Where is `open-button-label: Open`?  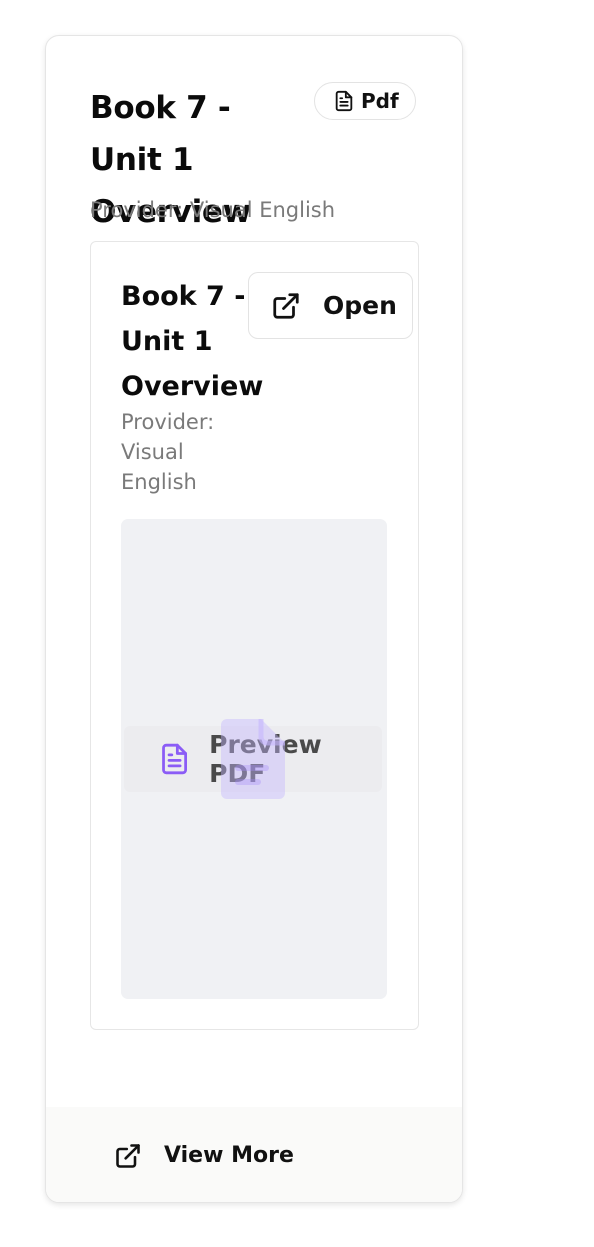 open-button-label: Open is located at coordinates (360, 305).